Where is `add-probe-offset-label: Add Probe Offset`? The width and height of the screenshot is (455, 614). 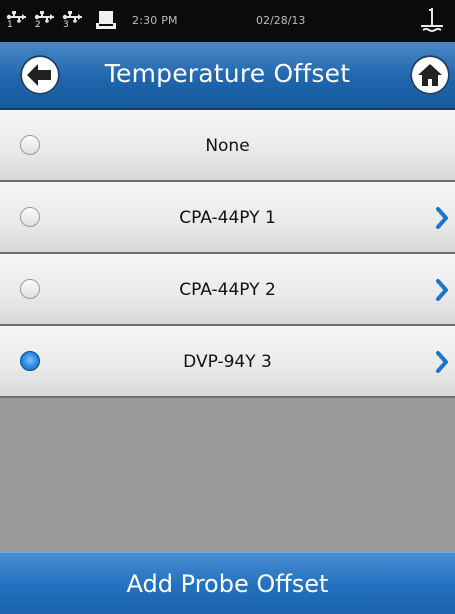 add-probe-offset-label: Add Probe Offset is located at coordinates (227, 584).